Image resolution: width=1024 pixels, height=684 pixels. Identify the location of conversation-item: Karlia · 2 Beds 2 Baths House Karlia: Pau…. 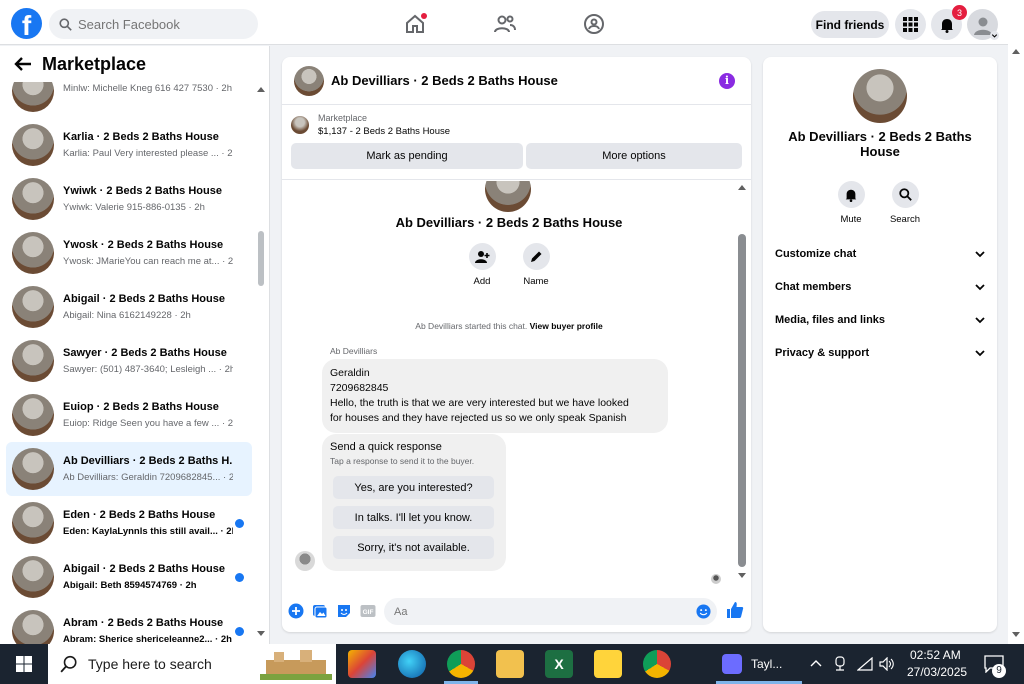
(129, 145).